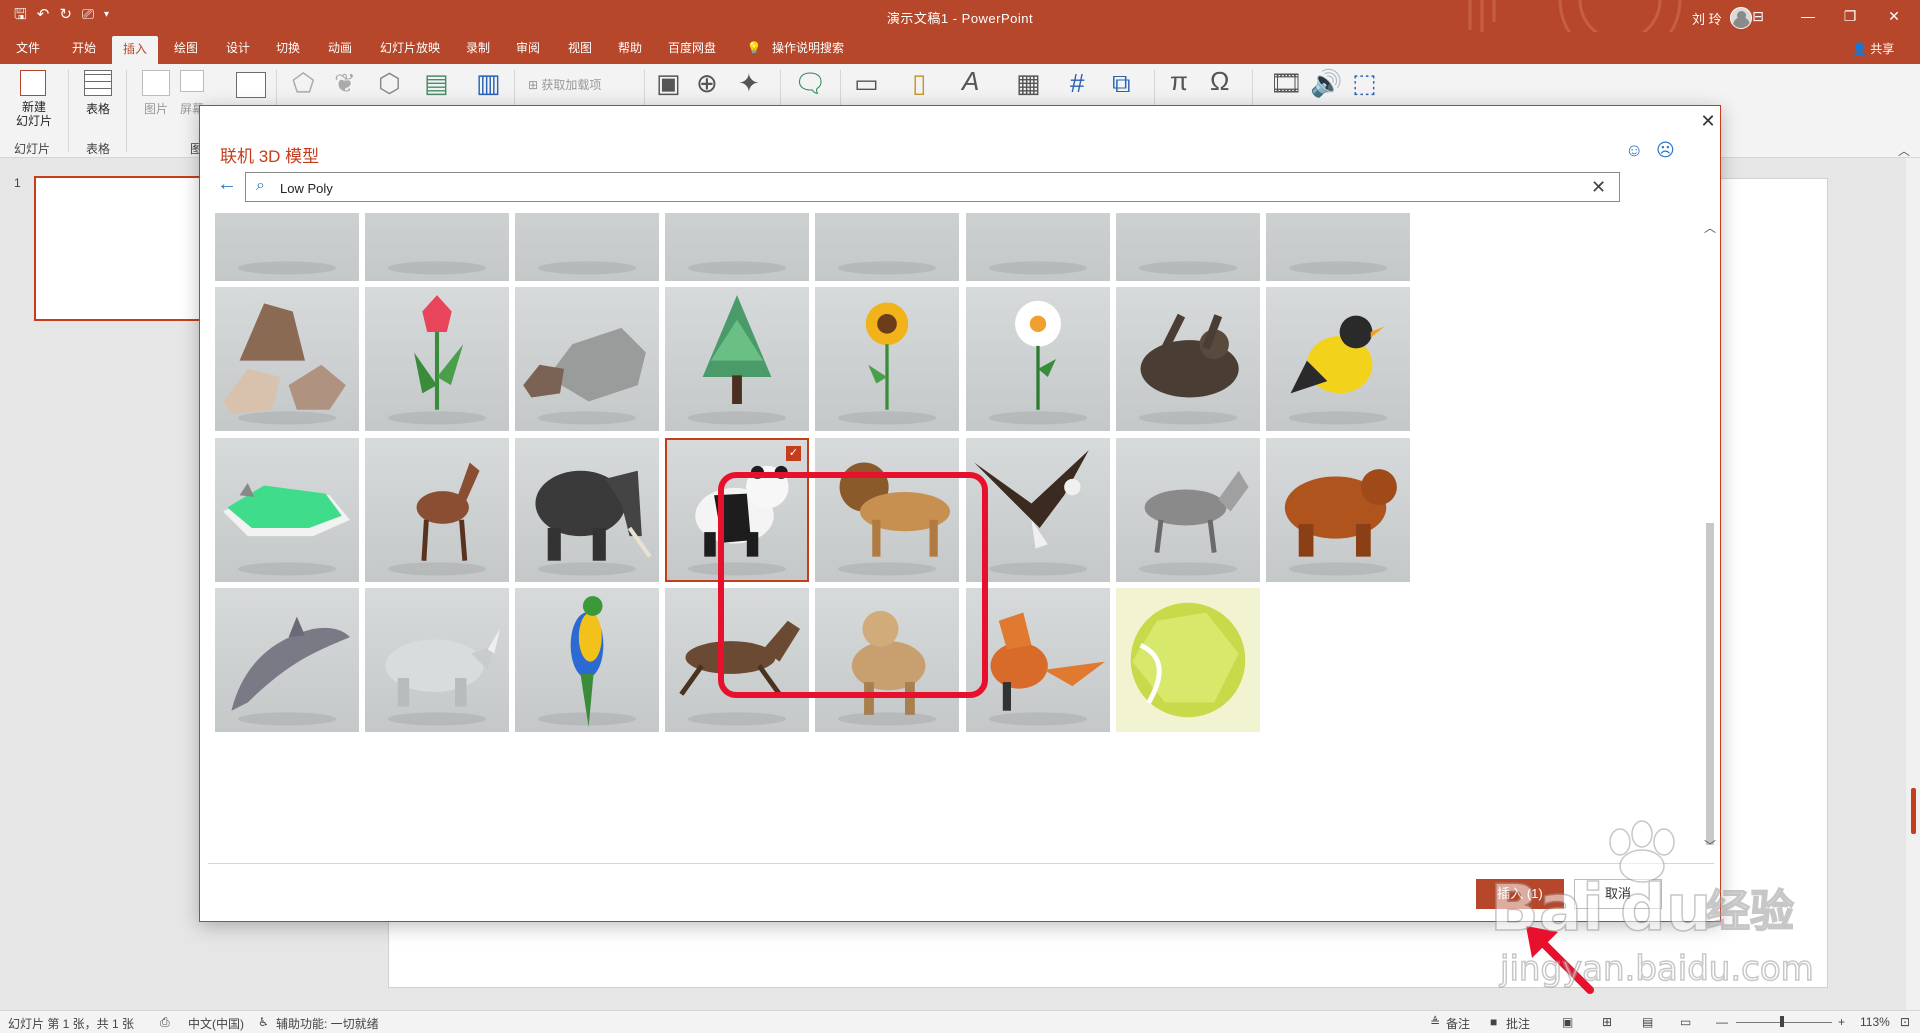 The image size is (1920, 1033). What do you see at coordinates (1219, 81) in the screenshot?
I see `symbol-icon: Ω` at bounding box center [1219, 81].